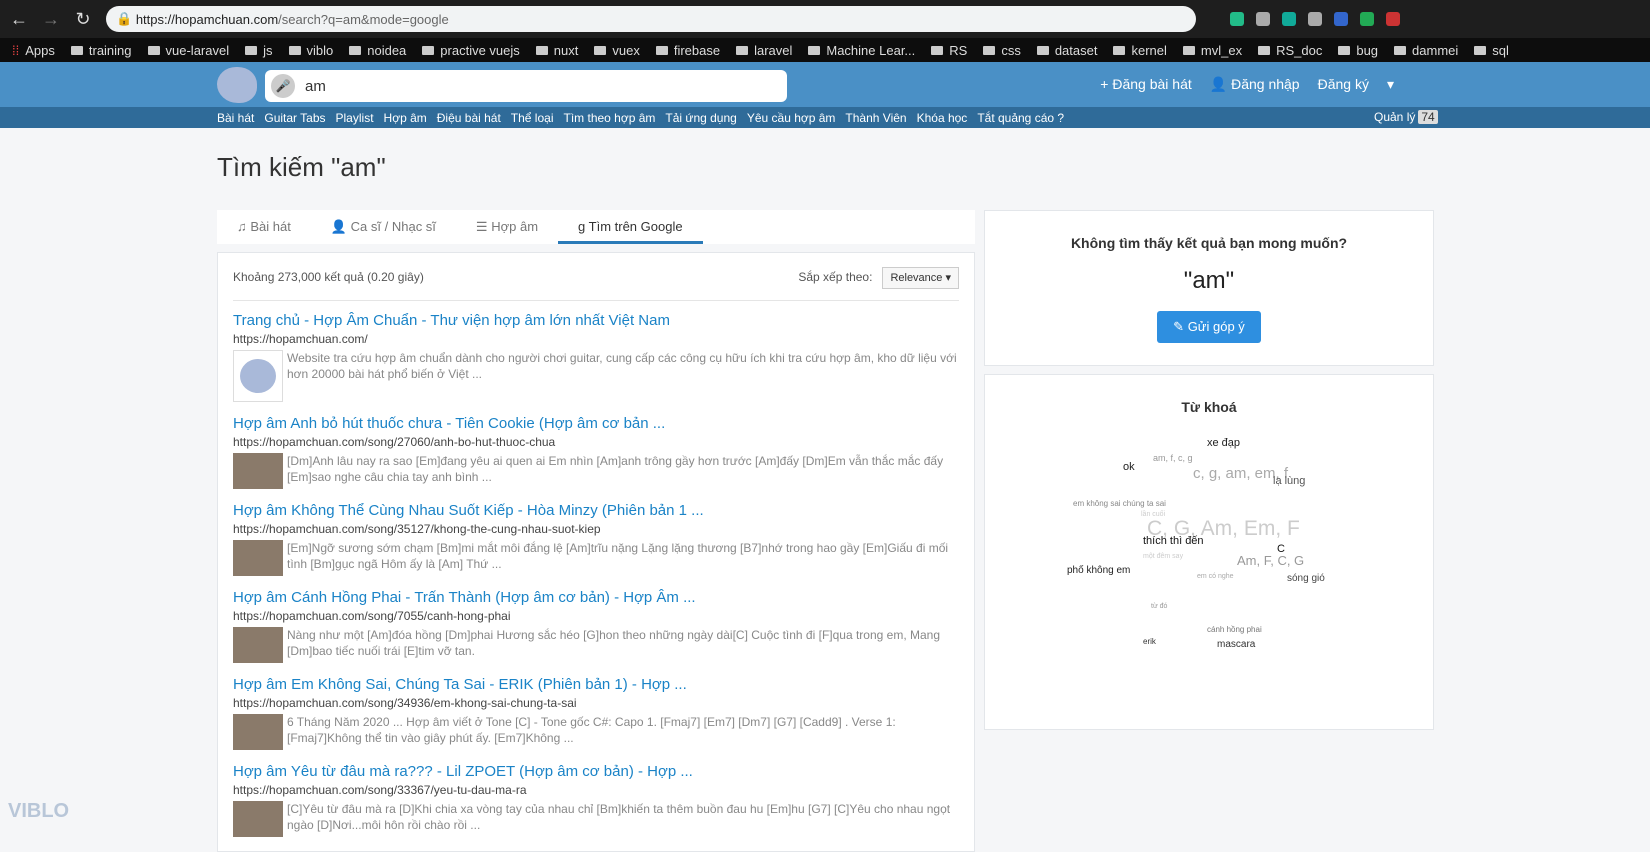  I want to click on tab-google: g Tìm trên Google, so click(630, 227).